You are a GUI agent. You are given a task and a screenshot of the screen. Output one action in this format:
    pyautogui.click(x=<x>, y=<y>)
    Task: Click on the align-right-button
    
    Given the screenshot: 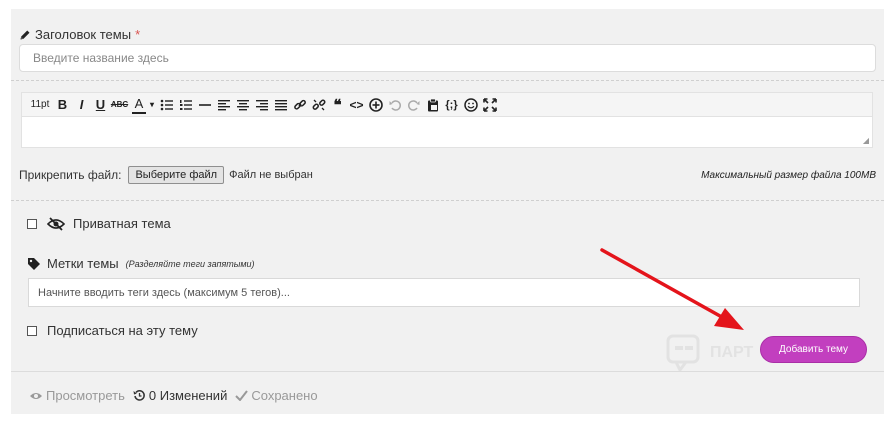 What is the action you would take?
    pyautogui.click(x=261, y=105)
    